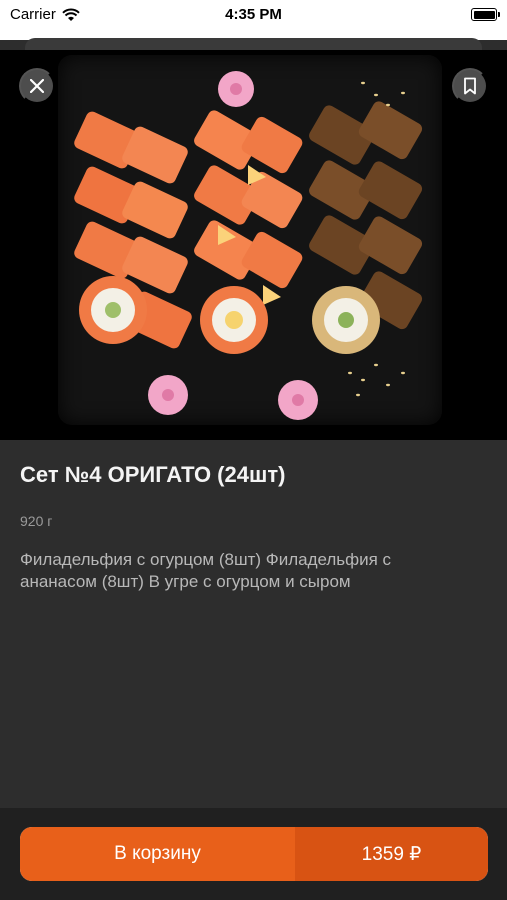  What do you see at coordinates (391, 854) in the screenshot?
I see `price-label: 1359 ₽` at bounding box center [391, 854].